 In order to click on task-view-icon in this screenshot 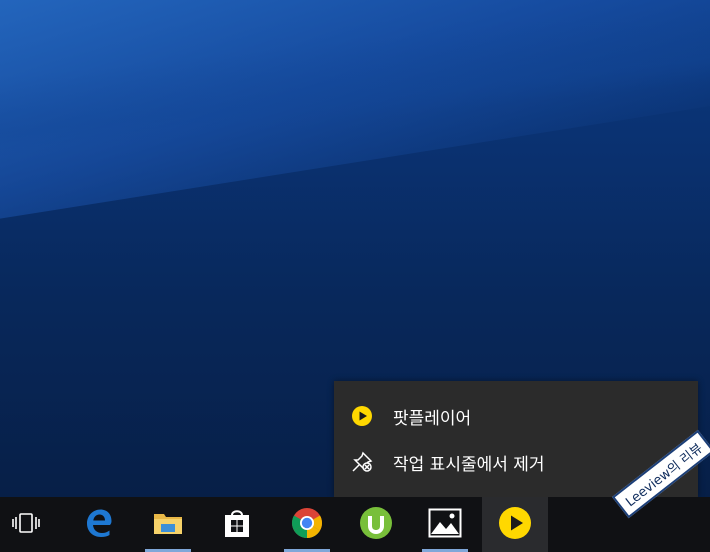, I will do `click(26, 525)`.